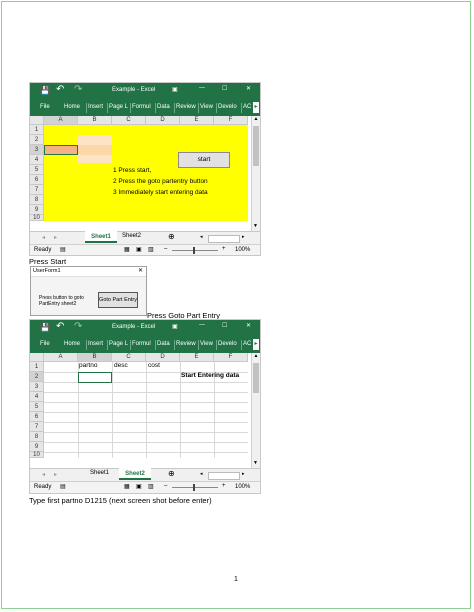 Image resolution: width=474 pixels, height=612 pixels. I want to click on cell-b1: partno, so click(88, 365).